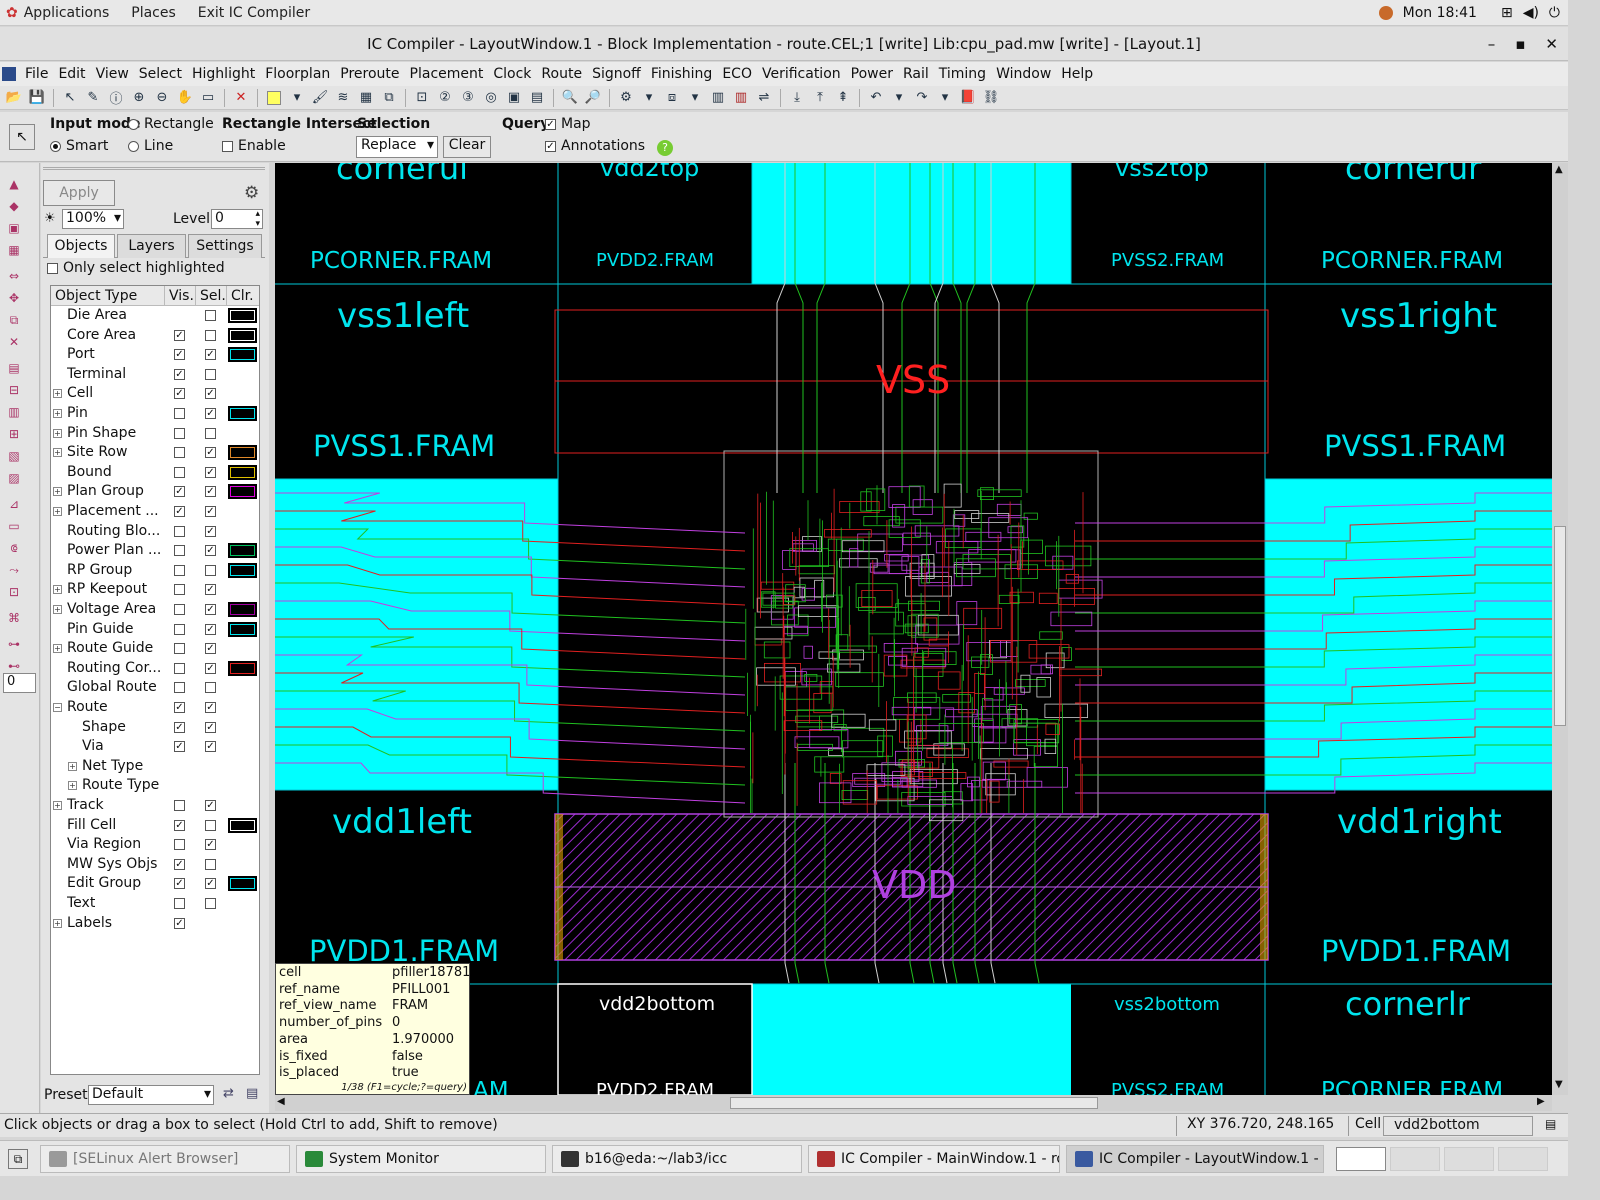 This screenshot has height=1200, width=1600. What do you see at coordinates (14, 229) in the screenshot?
I see `select-box-icon: ▣` at bounding box center [14, 229].